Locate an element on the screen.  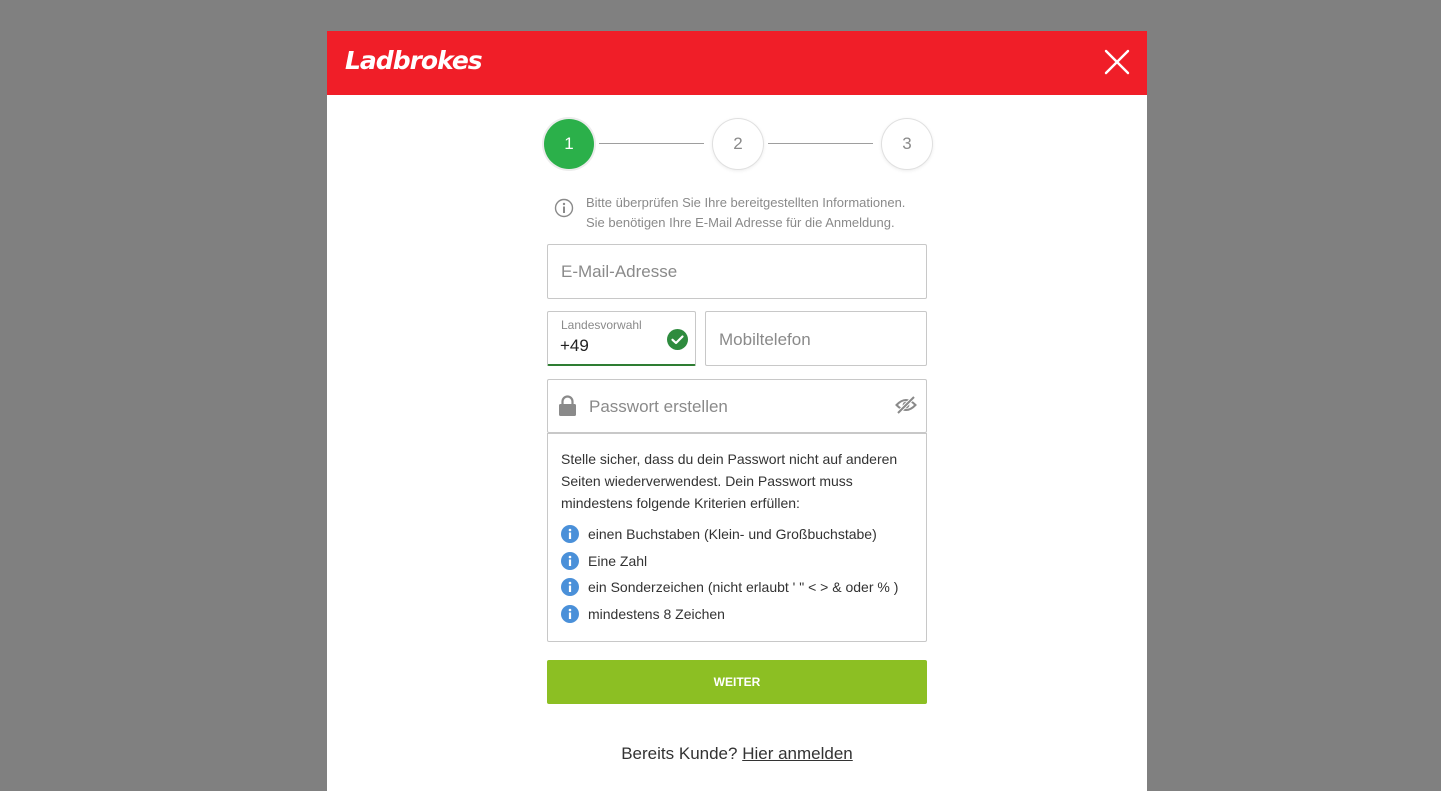
country-code-value: +49 is located at coordinates (574, 345).